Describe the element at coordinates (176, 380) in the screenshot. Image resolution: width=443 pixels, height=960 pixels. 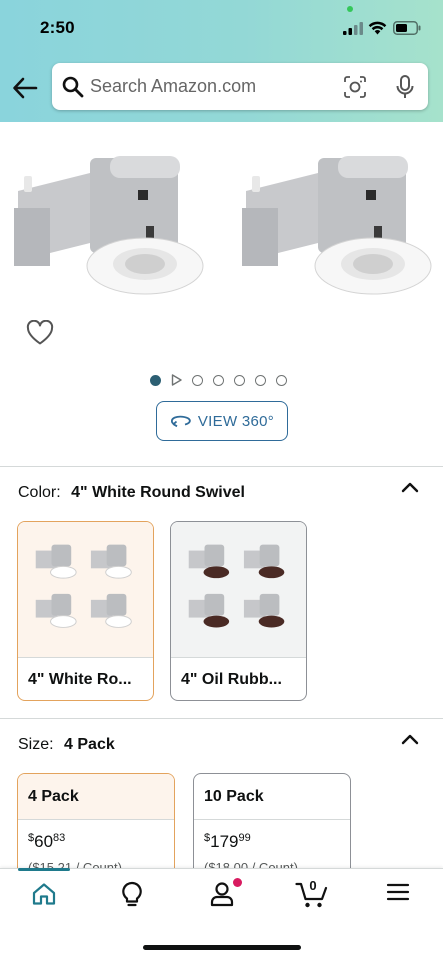
I see `video-play-icon` at that location.